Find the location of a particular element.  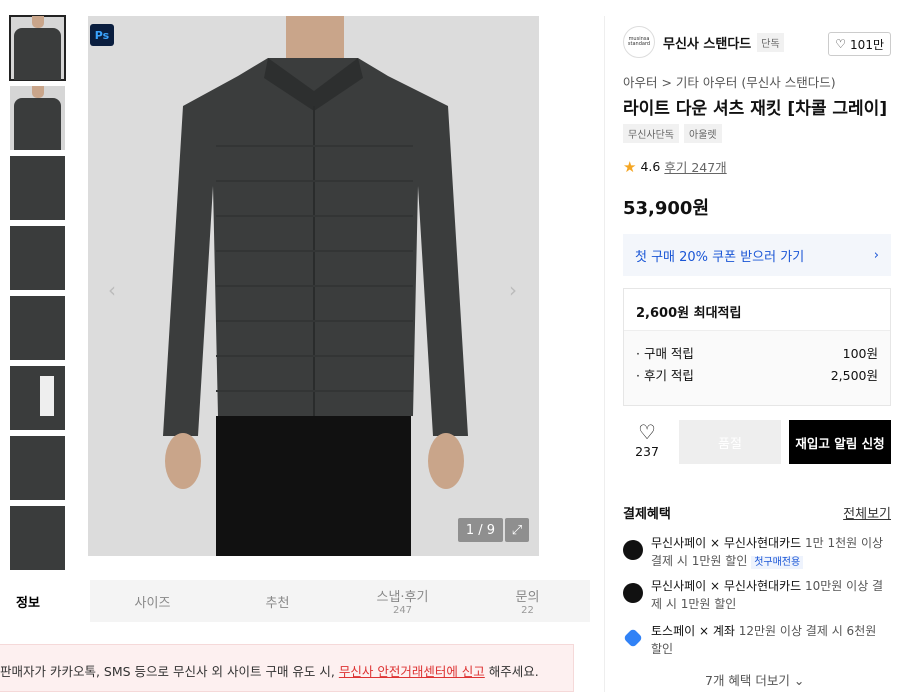

more-benefits-button: 7개 혜택 더보기 ⌄ is located at coordinates (754, 679).